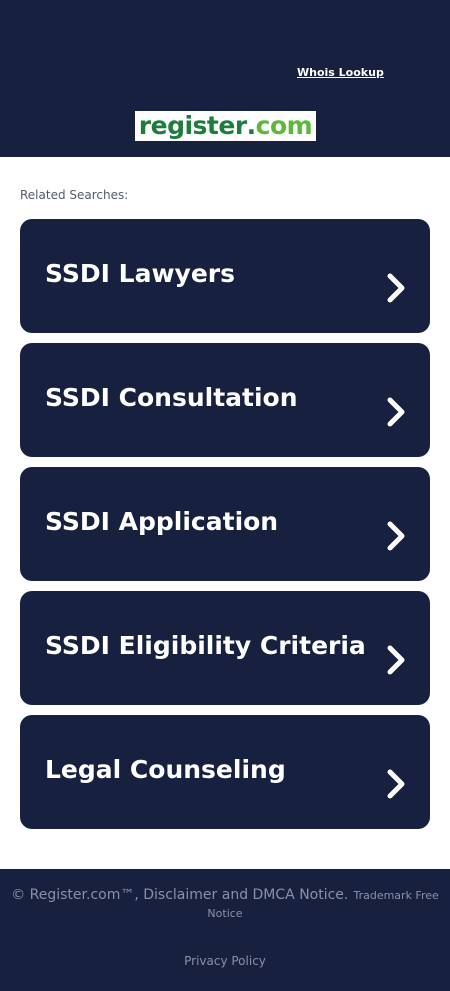  I want to click on search-result-card: SSDI Application, so click(225, 524).